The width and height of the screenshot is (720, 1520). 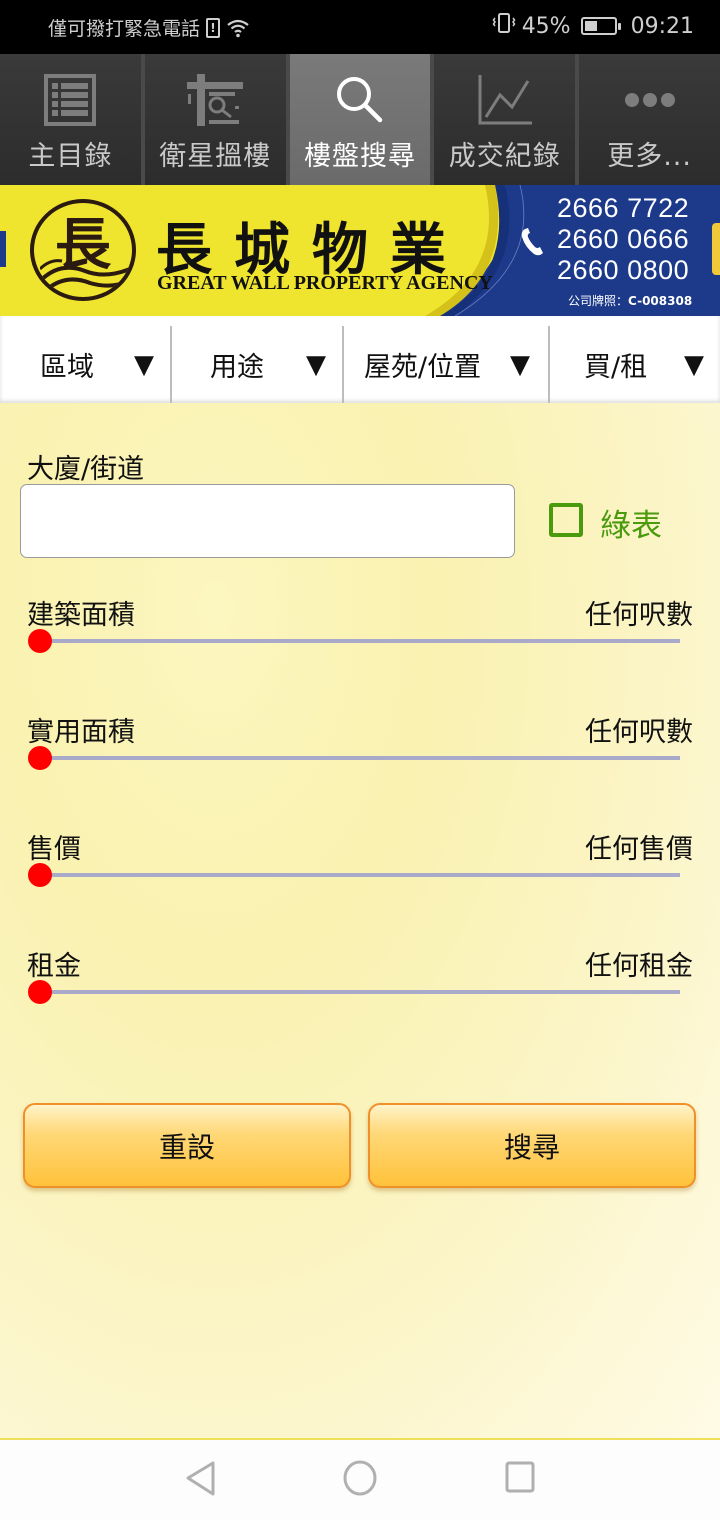 What do you see at coordinates (360, 750) in the screenshot?
I see `slider-saleable-area: 實用面積 任何呎數` at bounding box center [360, 750].